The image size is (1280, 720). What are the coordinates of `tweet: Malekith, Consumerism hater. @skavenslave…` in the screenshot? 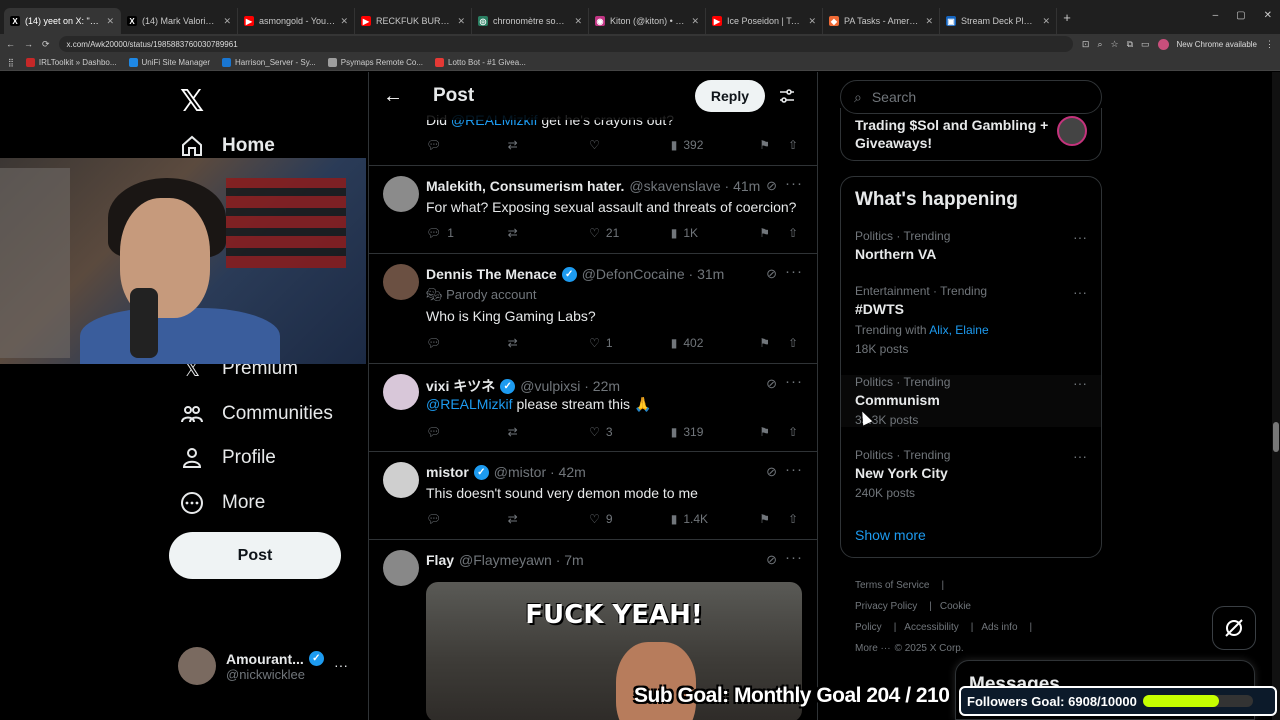 It's located at (593, 210).